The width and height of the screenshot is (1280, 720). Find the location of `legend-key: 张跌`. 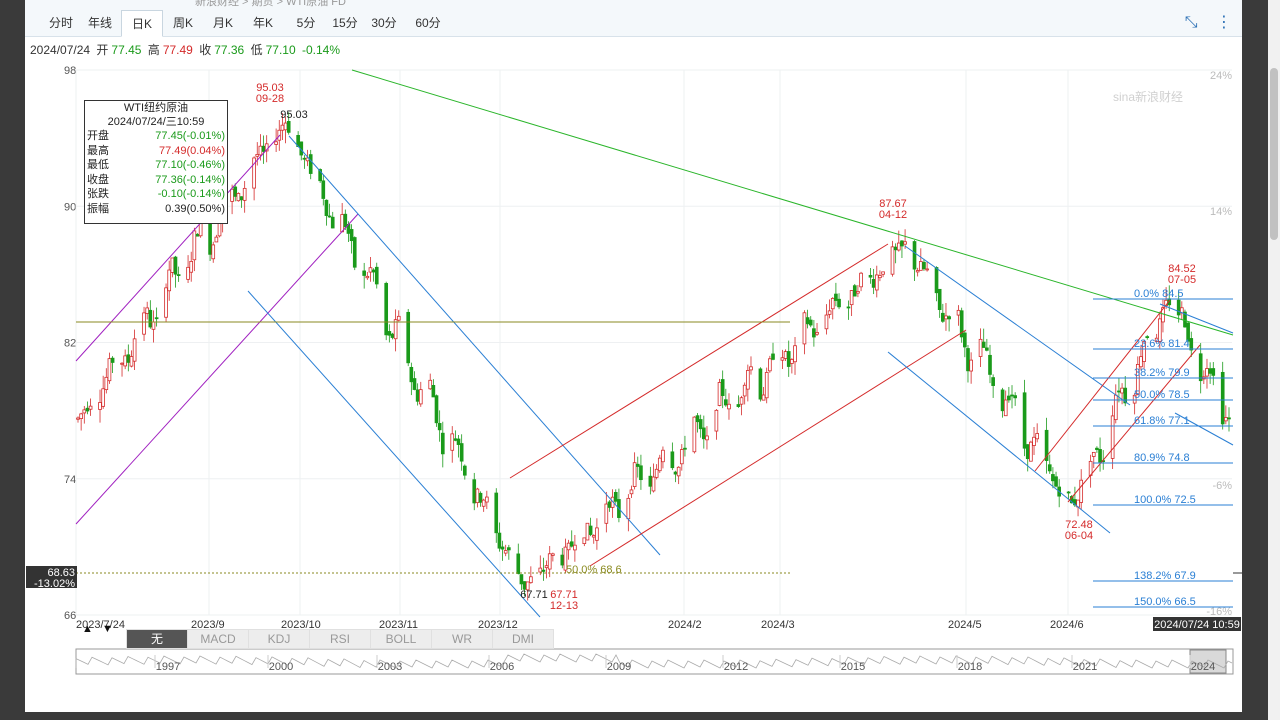

legend-key: 张跌 is located at coordinates (98, 194).